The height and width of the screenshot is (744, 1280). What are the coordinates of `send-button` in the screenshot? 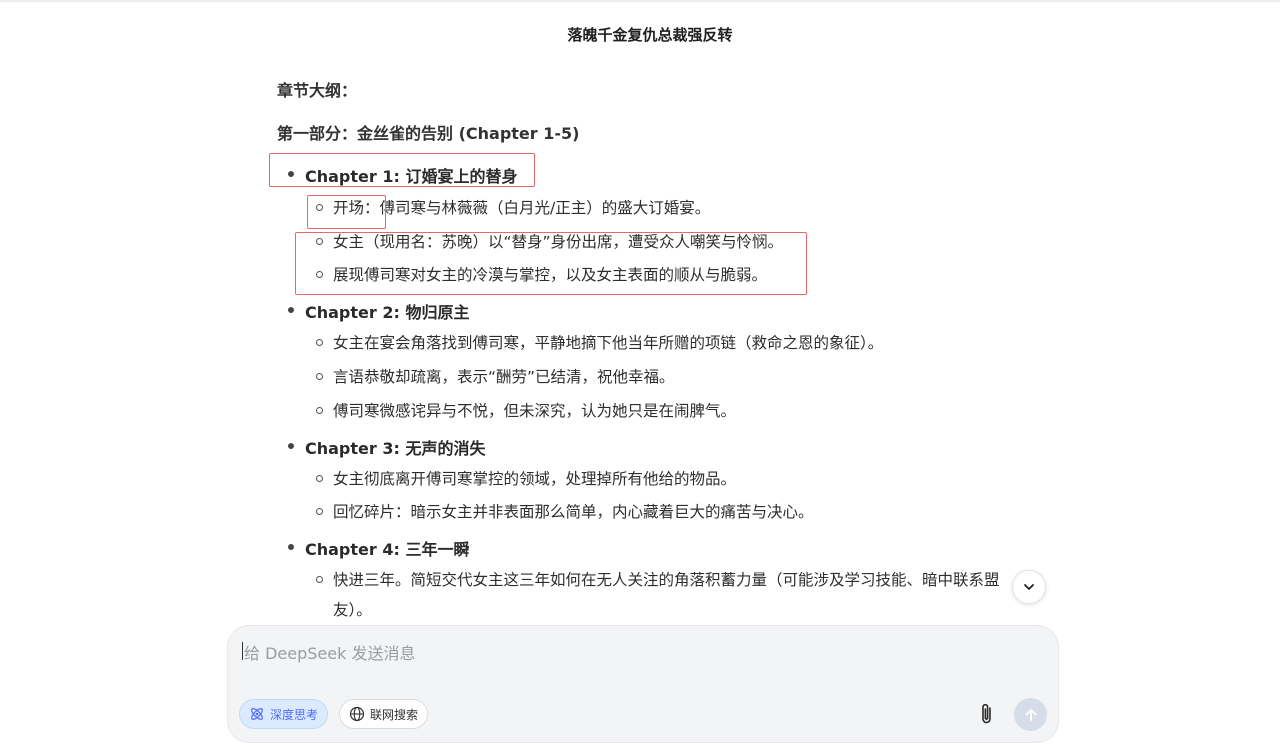 It's located at (1030, 714).